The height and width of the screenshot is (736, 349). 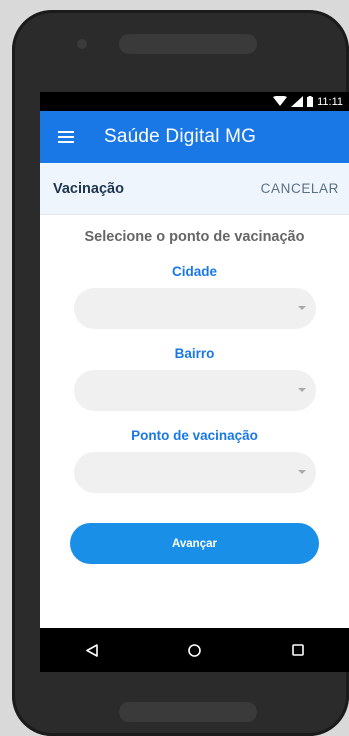 What do you see at coordinates (188, 712) in the screenshot?
I see `home-pill` at bounding box center [188, 712].